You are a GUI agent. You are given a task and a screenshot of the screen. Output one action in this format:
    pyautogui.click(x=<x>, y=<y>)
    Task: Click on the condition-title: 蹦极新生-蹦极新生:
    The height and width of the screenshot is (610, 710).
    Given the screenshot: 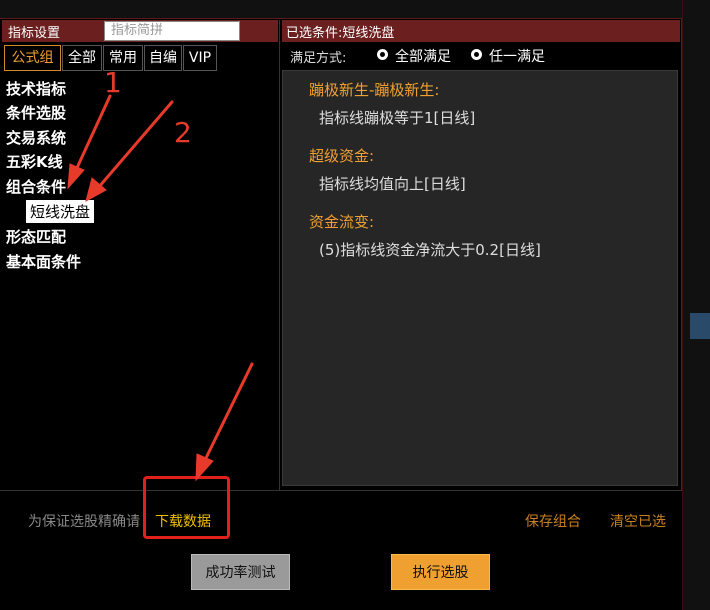 What is the action you would take?
    pyautogui.click(x=374, y=90)
    